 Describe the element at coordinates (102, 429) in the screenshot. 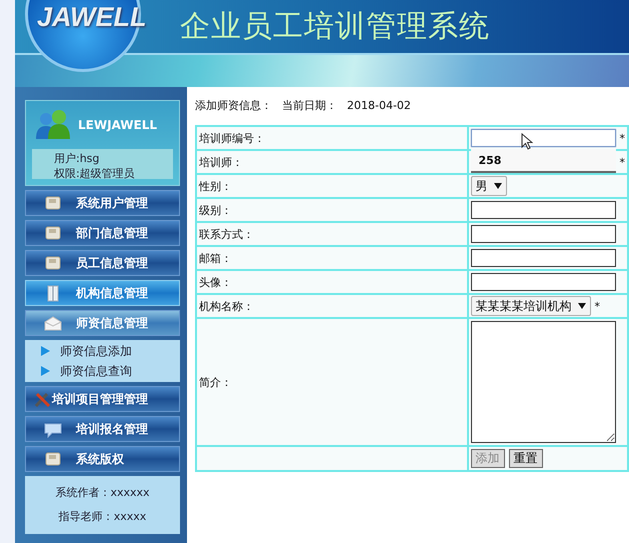

I see `menu-item: 培训报名管理` at that location.